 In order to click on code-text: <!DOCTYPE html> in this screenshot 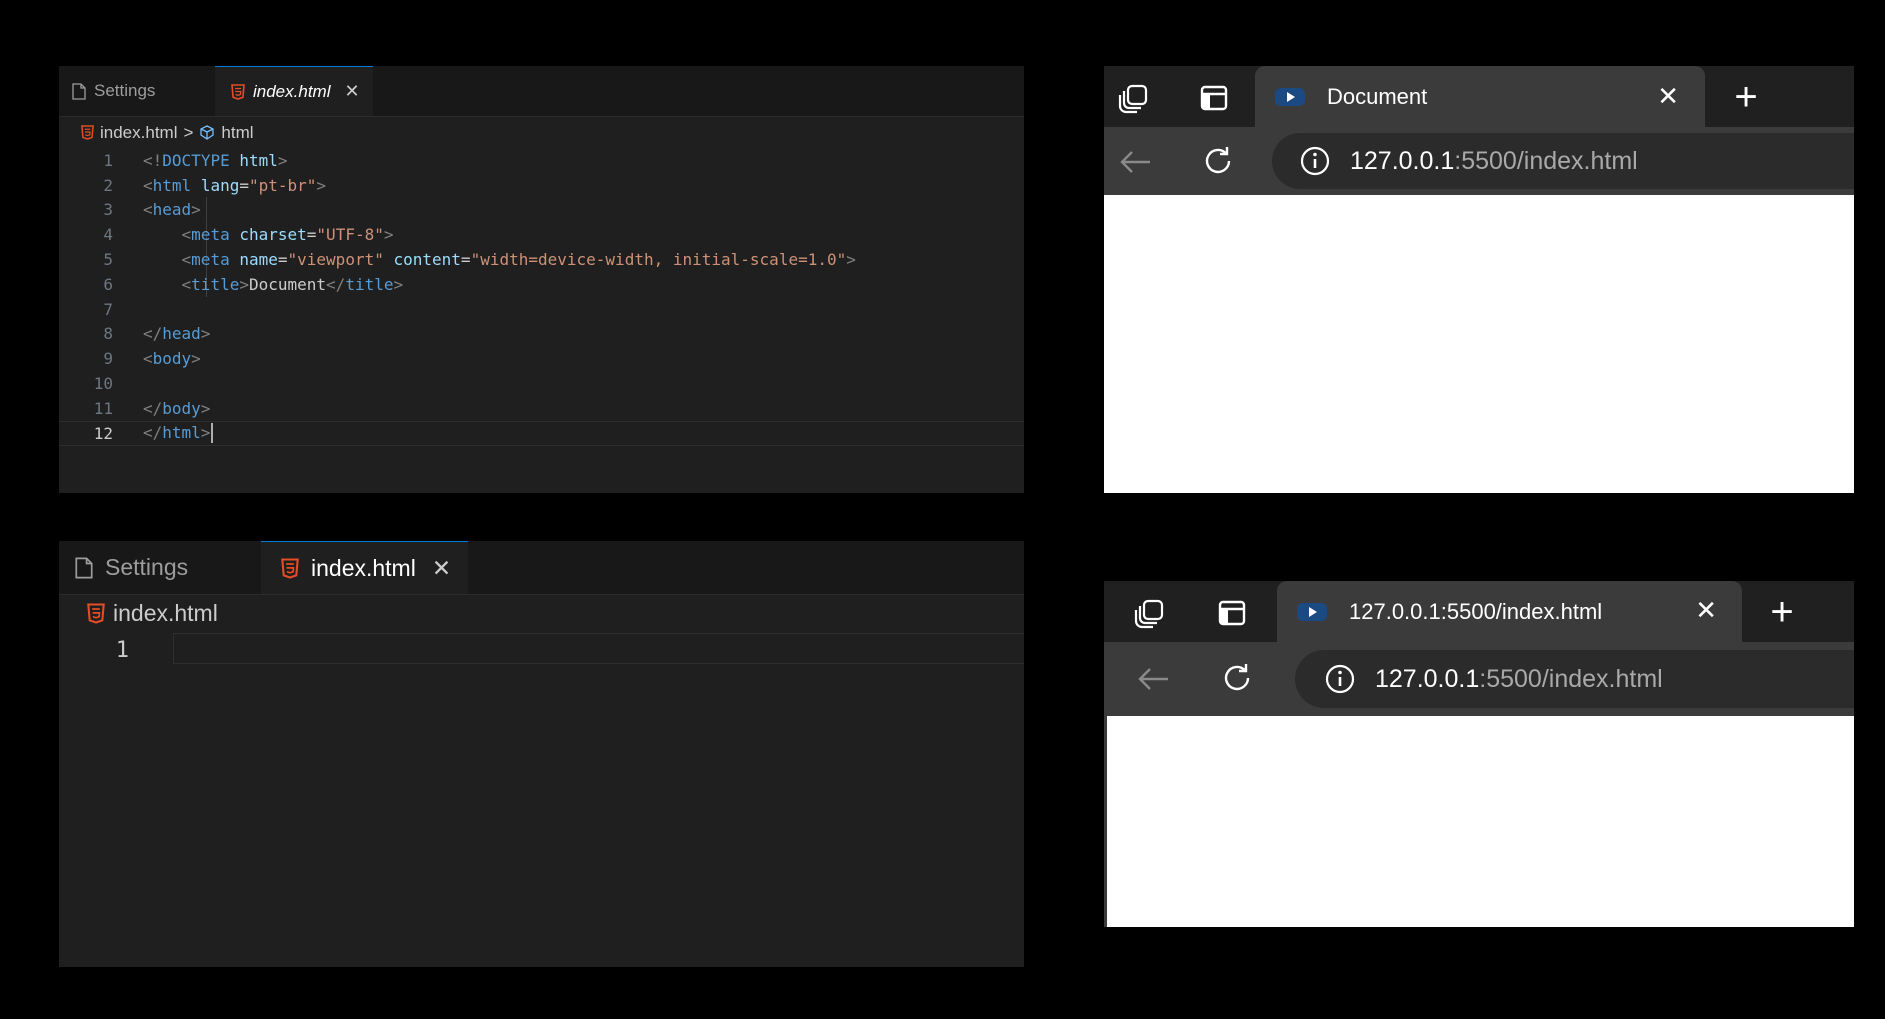, I will do `click(215, 160)`.